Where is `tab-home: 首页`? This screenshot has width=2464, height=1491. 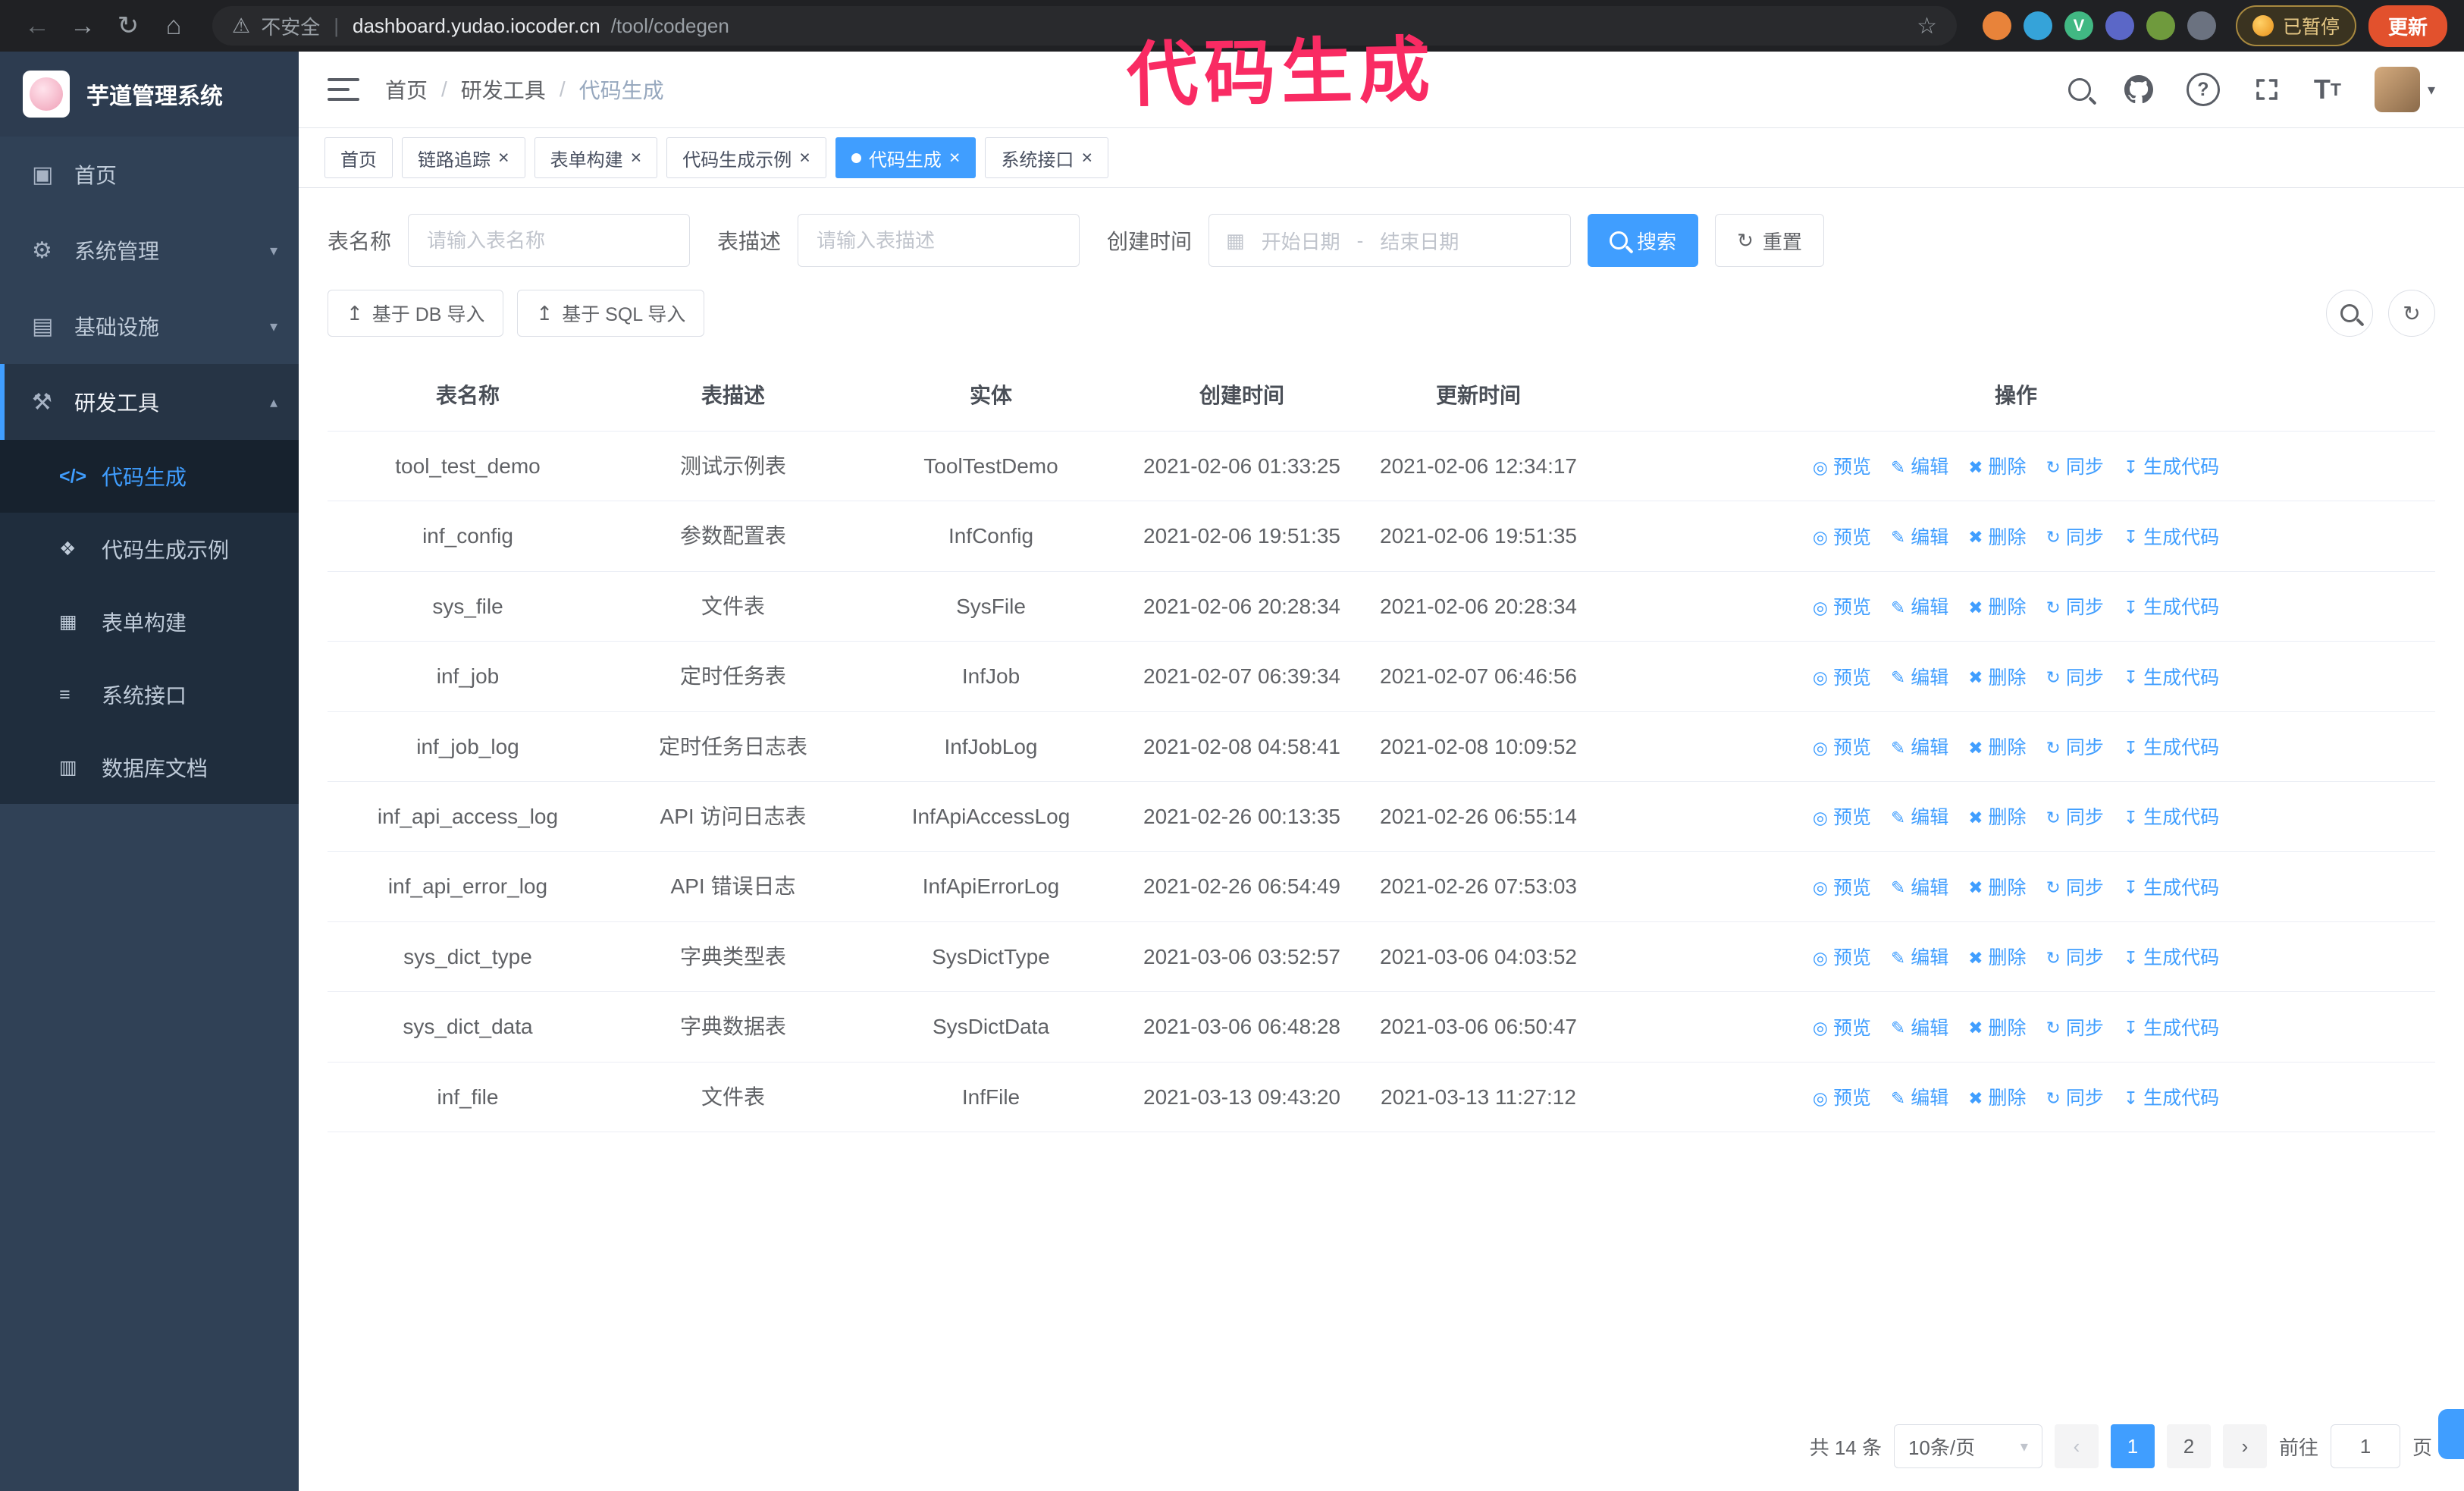 tab-home: 首页 is located at coordinates (358, 157).